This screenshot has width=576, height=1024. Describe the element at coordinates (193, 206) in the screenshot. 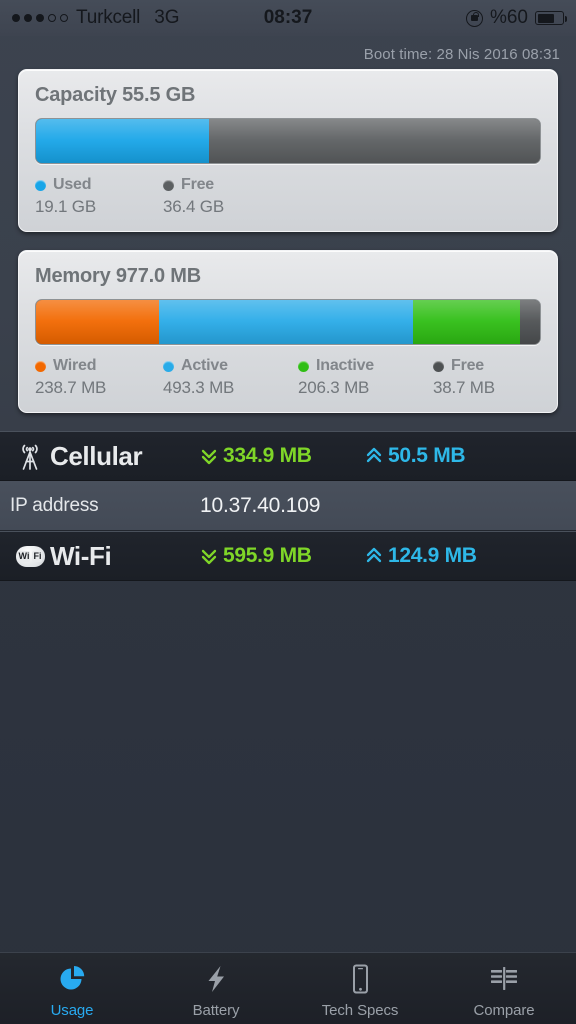

I see `legend-value: 36.4 GB` at that location.